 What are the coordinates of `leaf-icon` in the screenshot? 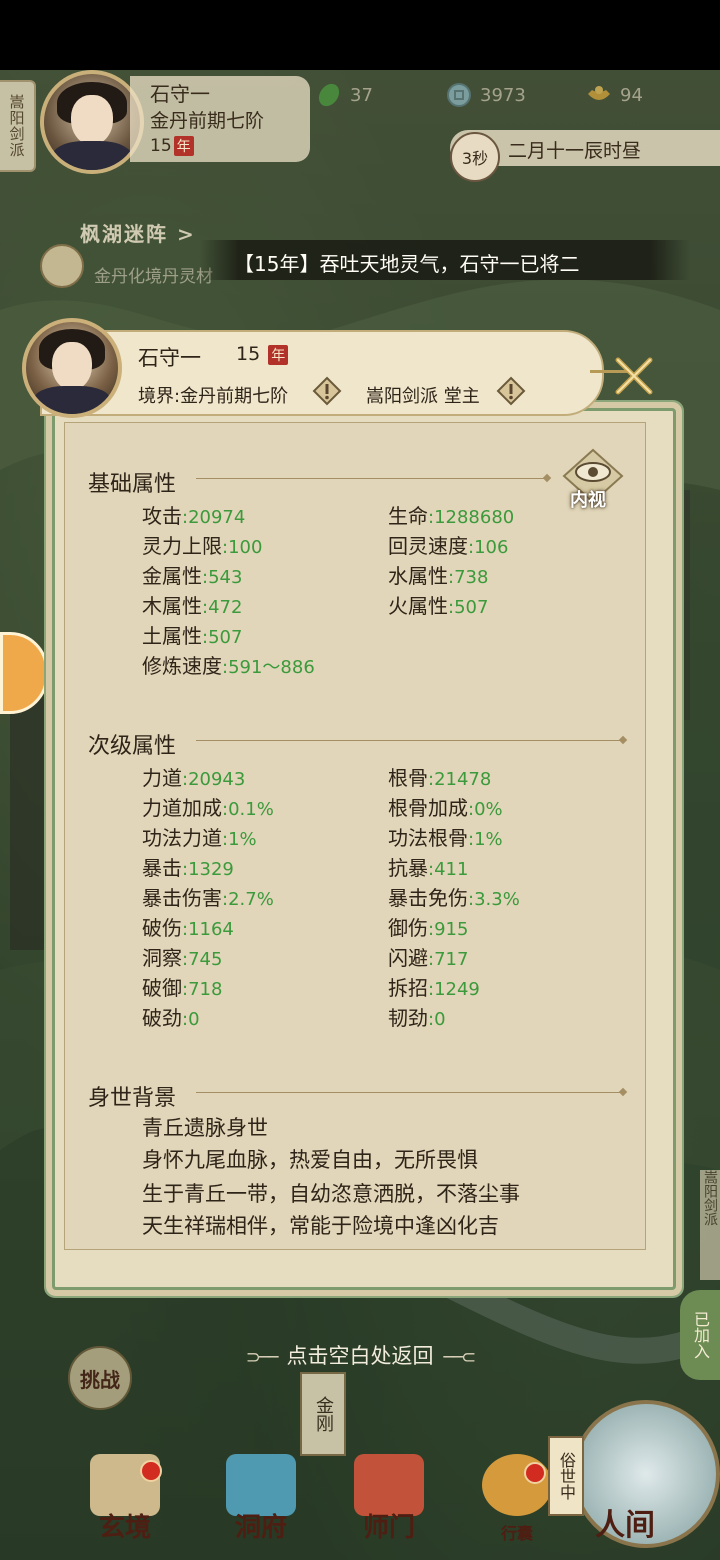 It's located at (329, 95).